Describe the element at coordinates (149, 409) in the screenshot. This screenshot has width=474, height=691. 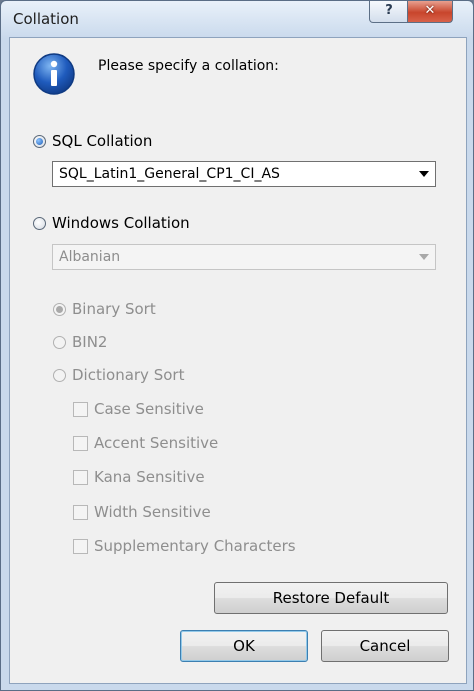
I see `case-sensitive-label: Case Sensitive` at that location.